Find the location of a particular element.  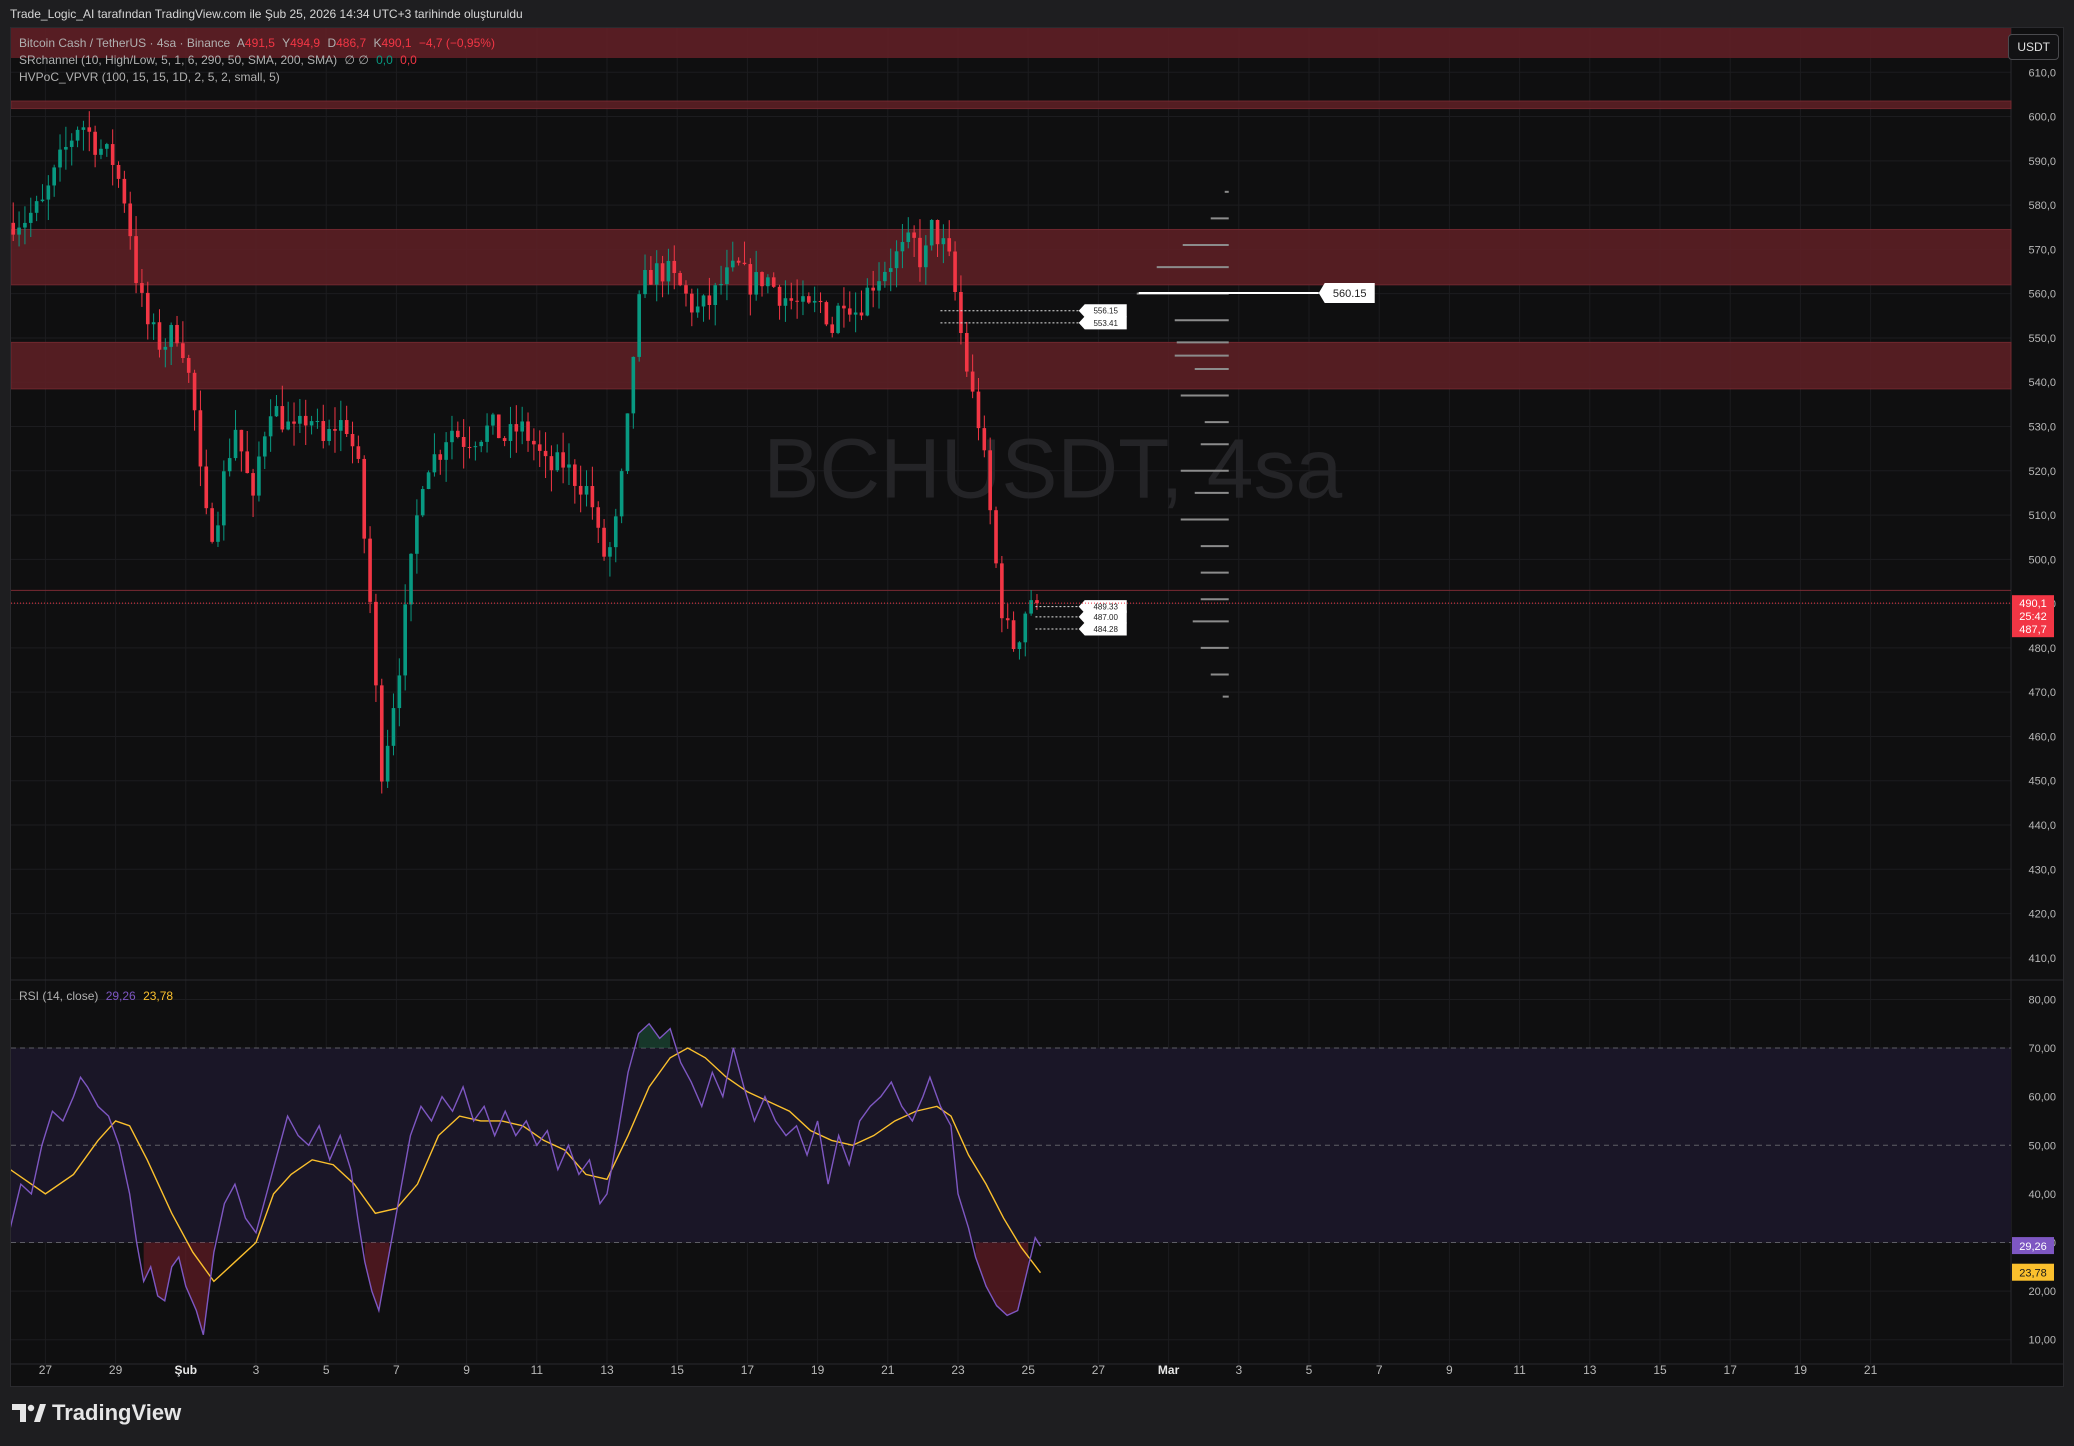

time-tick-label: 3 is located at coordinates (256, 1370).